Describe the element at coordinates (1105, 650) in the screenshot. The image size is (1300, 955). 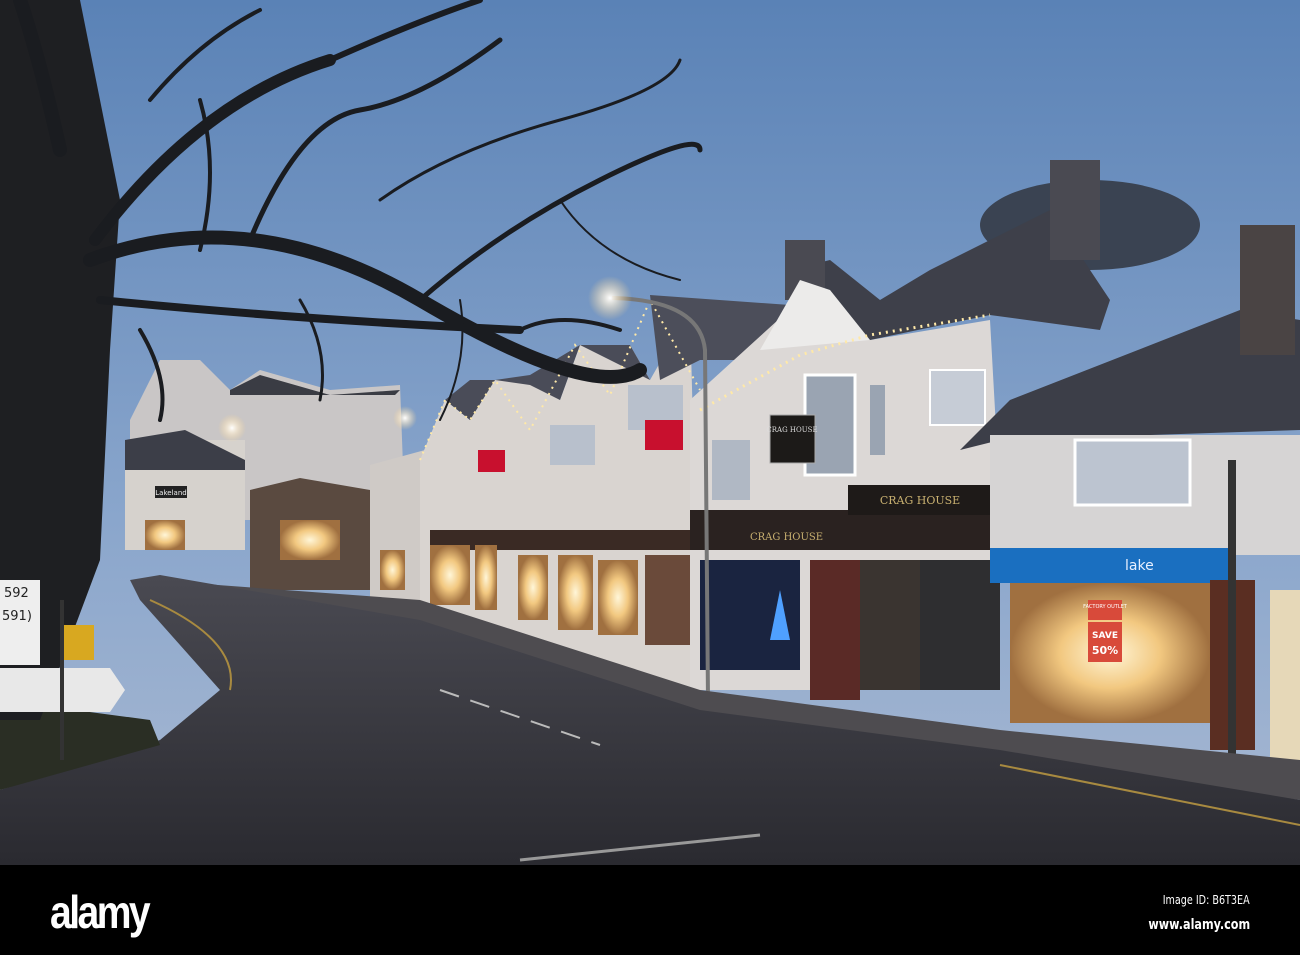
I see `save-percent-text: 50%` at that location.